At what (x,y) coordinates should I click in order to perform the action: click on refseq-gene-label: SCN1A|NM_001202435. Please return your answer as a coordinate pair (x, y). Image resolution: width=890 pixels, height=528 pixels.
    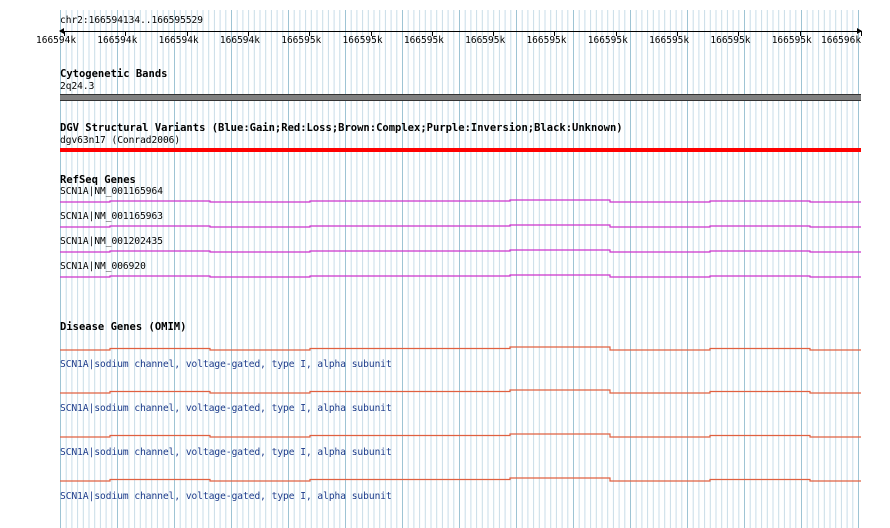
    Looking at the image, I should click on (111, 241).